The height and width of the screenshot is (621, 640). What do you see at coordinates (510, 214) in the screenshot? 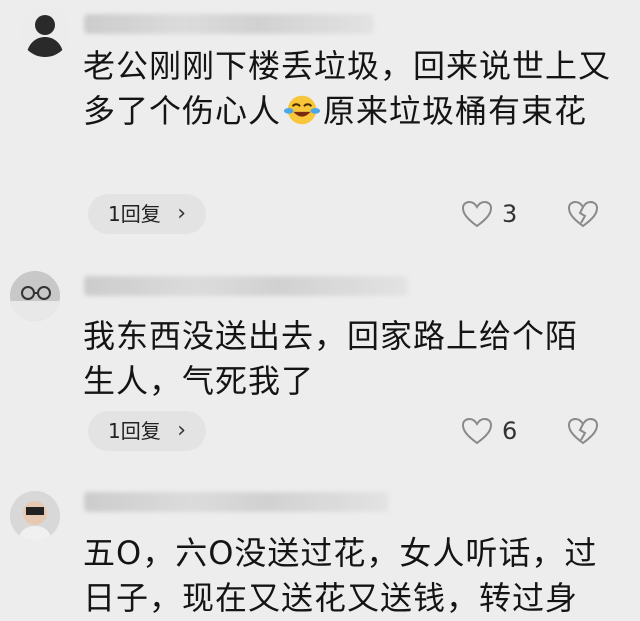
I see `like-count: 3` at bounding box center [510, 214].